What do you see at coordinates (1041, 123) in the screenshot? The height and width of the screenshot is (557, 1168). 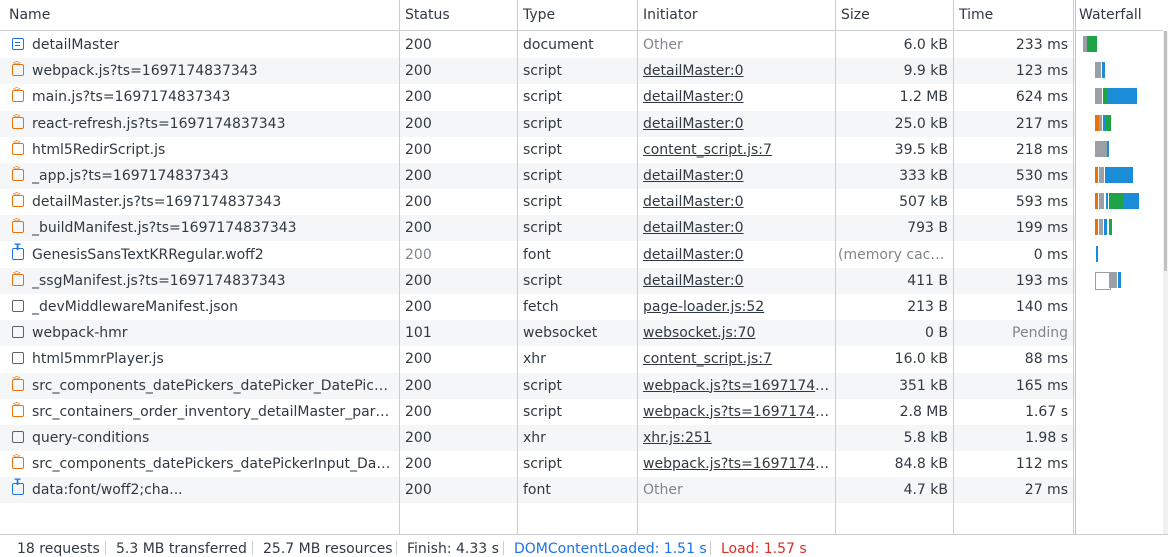 I see `request-time: 217 ms` at bounding box center [1041, 123].